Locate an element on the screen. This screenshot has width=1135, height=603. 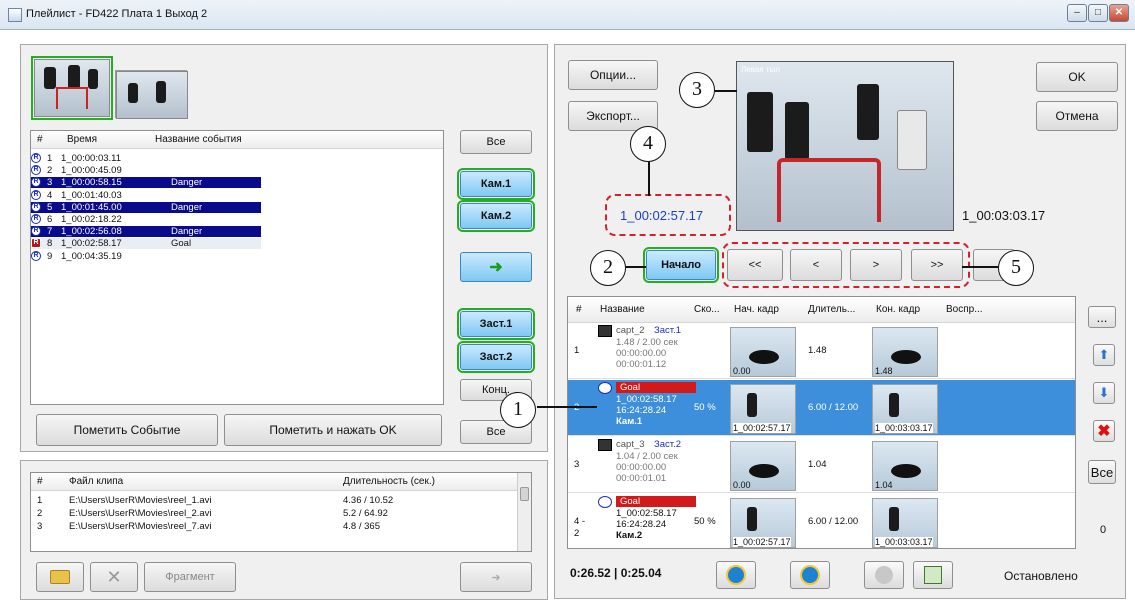
window-title: Плейлист - FD422 Плата 1 Выход 2 is located at coordinates (117, 14).